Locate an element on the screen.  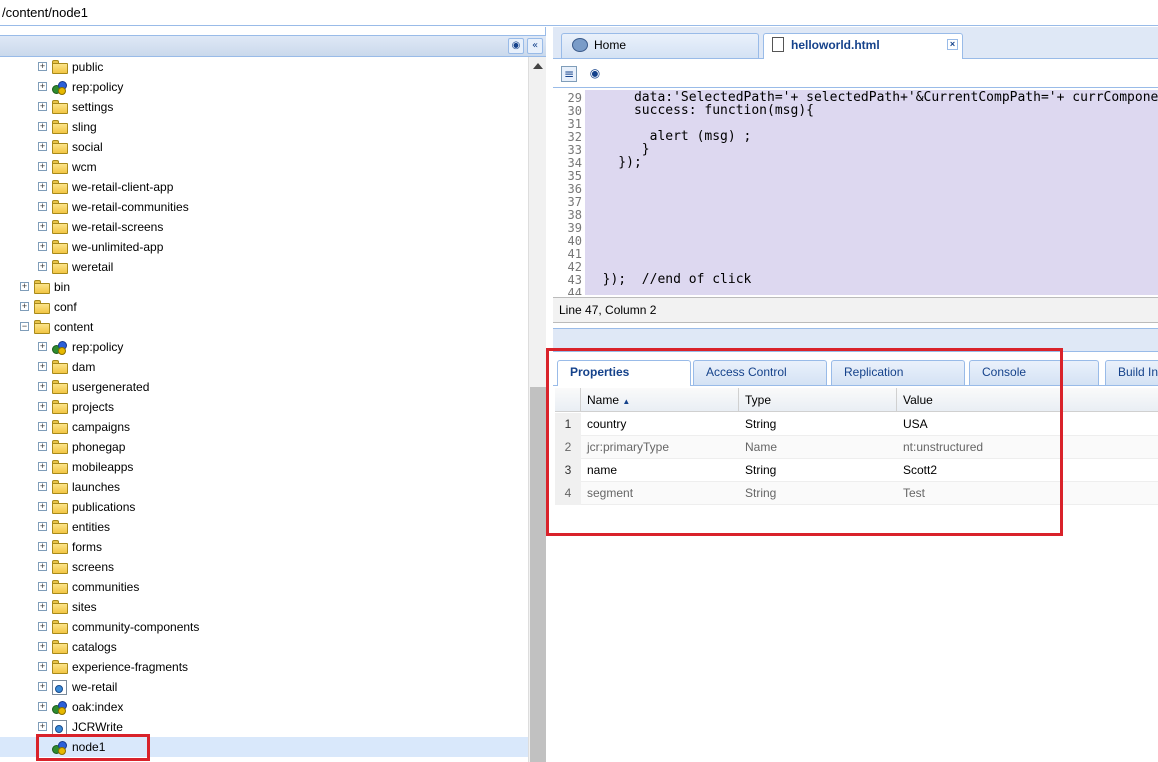
tree-item: + launches is located at coordinates (264, 487).